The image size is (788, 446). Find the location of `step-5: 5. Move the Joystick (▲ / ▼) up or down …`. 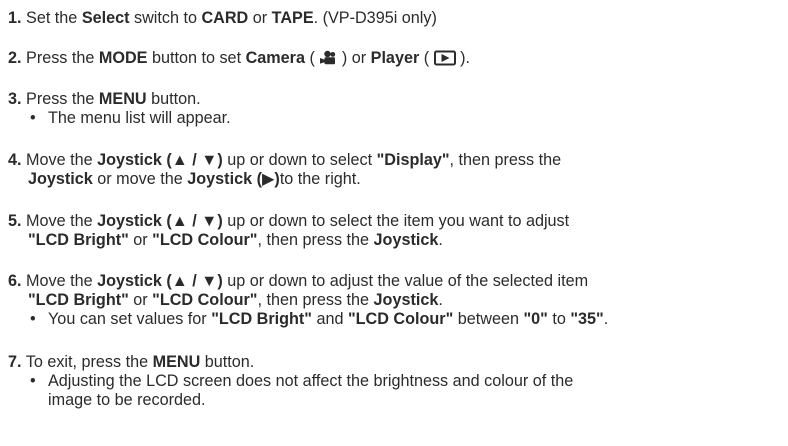

step-5: 5. Move the Joystick (▲ / ▼) up or down … is located at coordinates (396, 231).